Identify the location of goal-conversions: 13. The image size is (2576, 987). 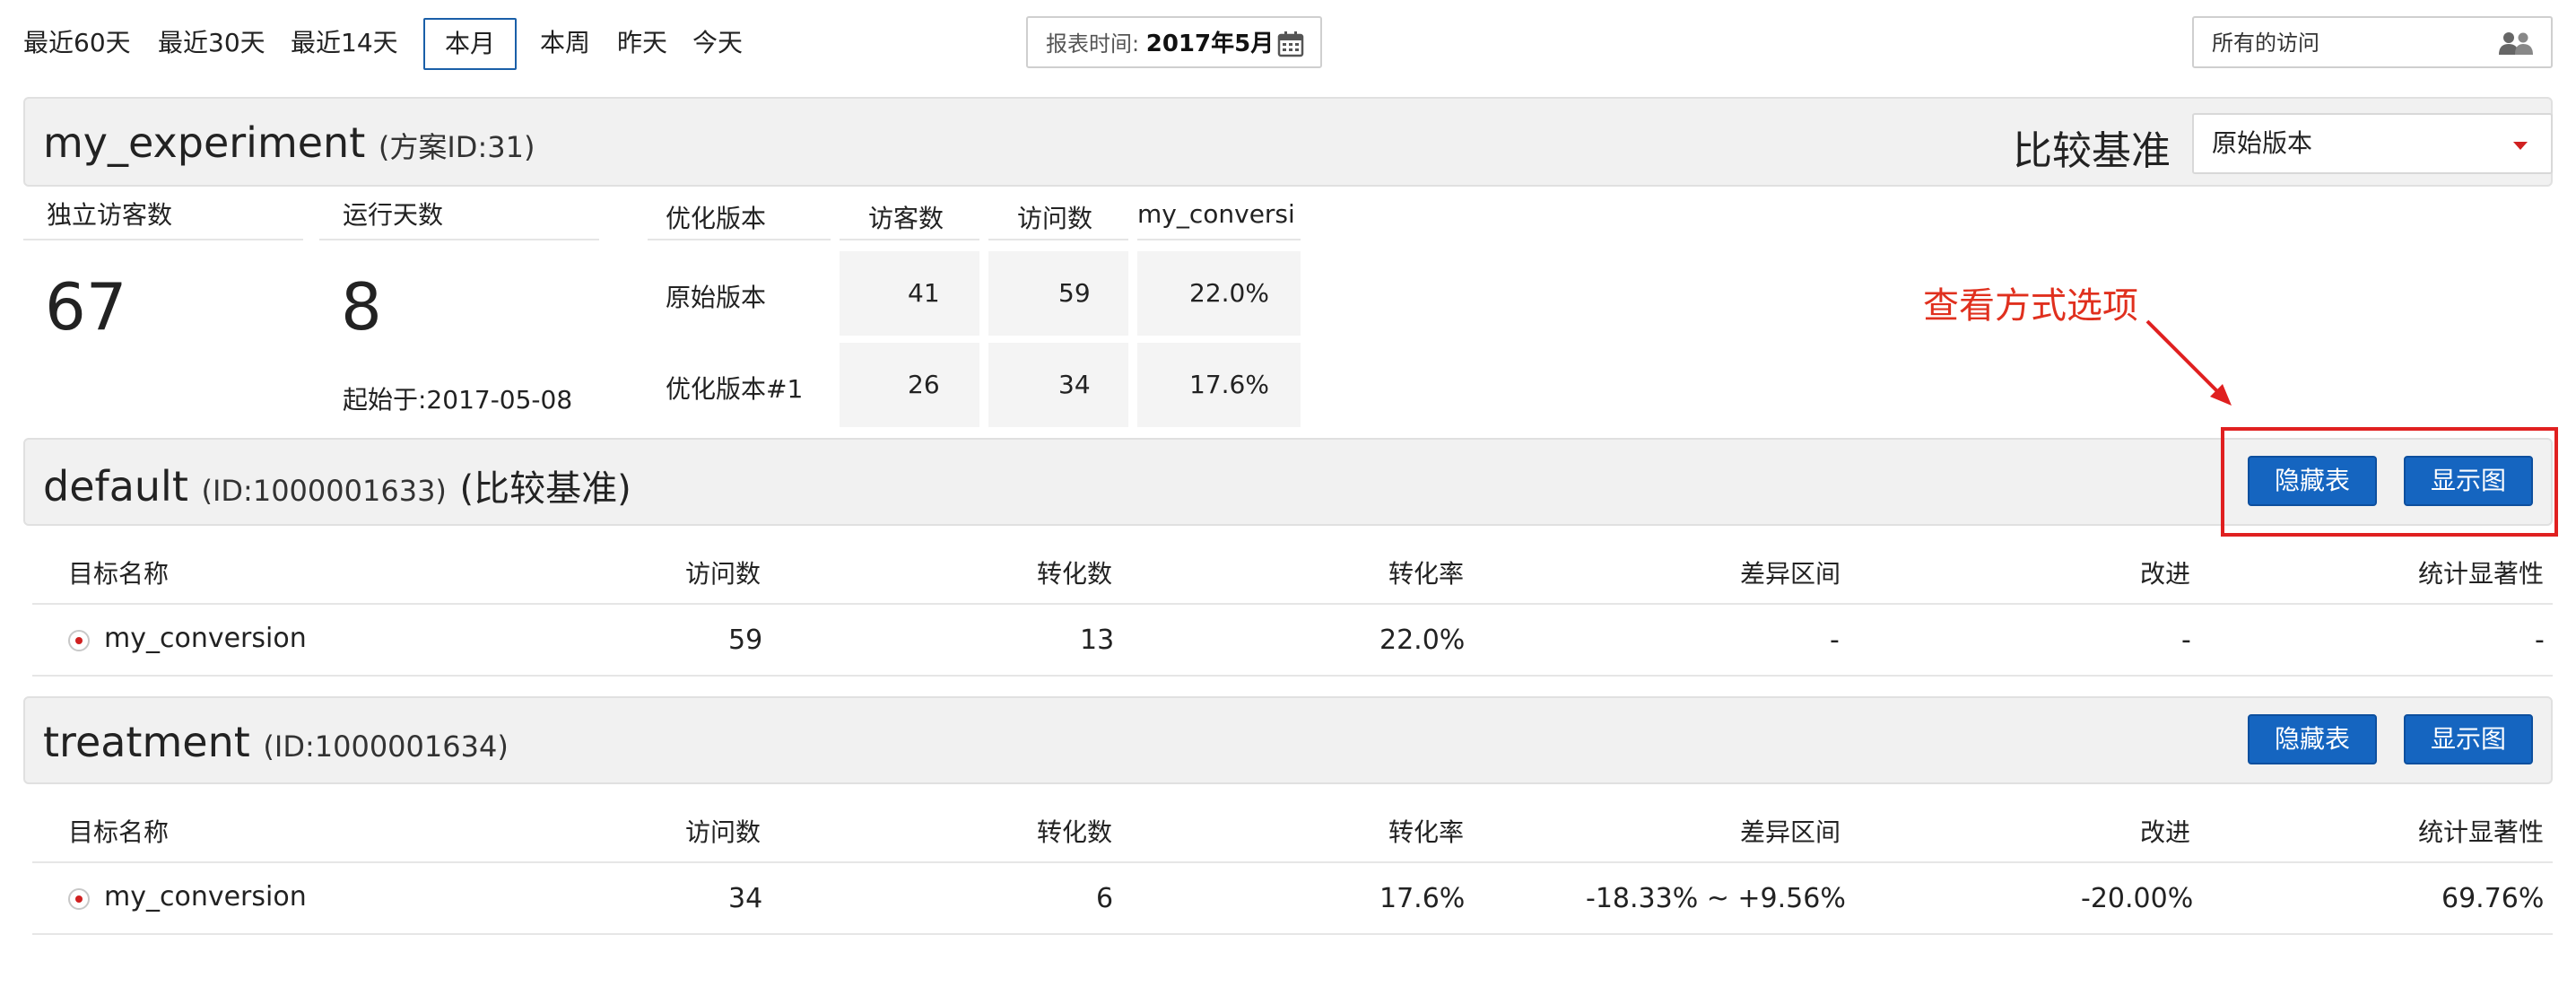
(1097, 640).